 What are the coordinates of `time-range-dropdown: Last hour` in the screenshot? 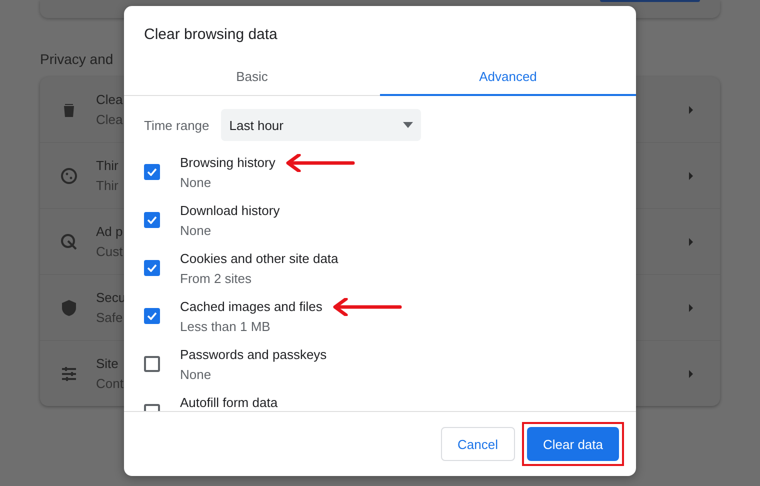 It's located at (321, 125).